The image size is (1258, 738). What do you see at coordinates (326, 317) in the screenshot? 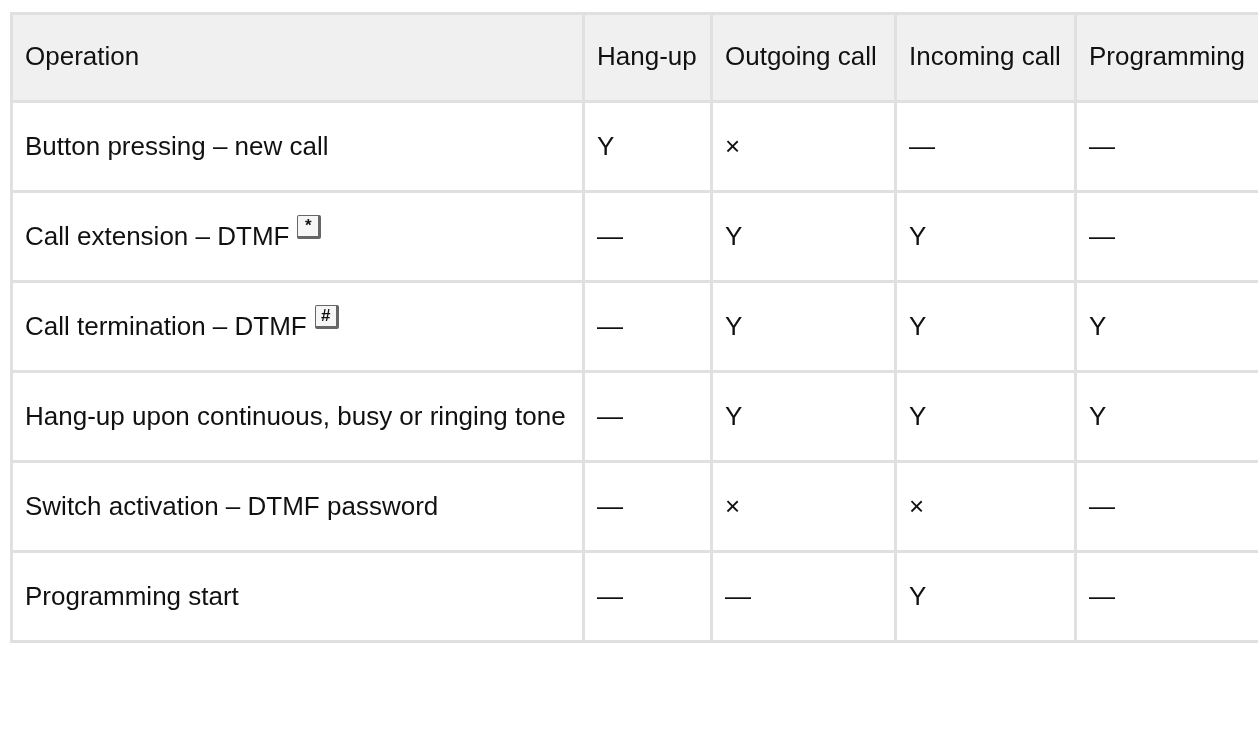
I see `keypad-key-icon: #` at bounding box center [326, 317].